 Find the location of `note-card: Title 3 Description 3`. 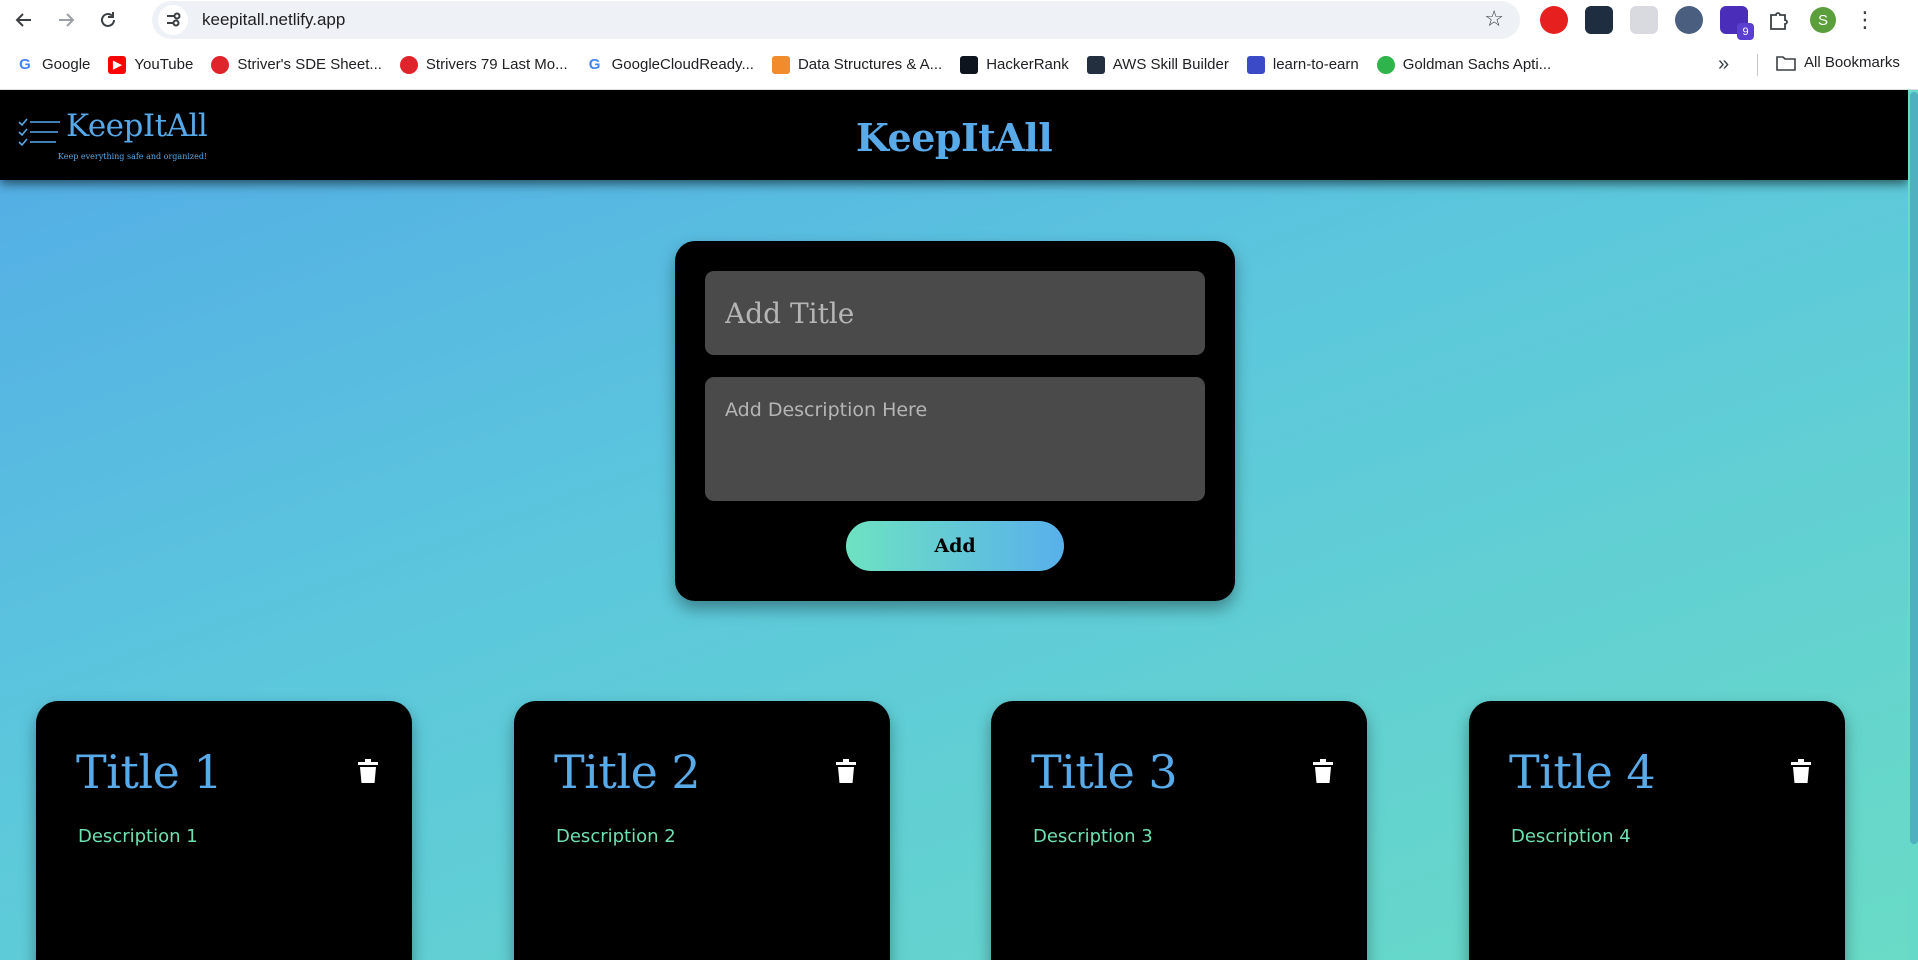

note-card: Title 3 Description 3 is located at coordinates (1179, 830).